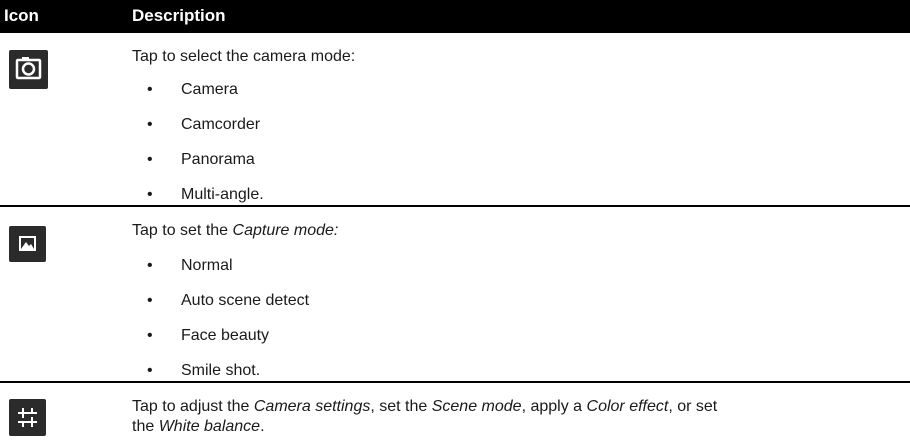  Describe the element at coordinates (27, 417) in the screenshot. I see `settings-sliders-icon` at that location.